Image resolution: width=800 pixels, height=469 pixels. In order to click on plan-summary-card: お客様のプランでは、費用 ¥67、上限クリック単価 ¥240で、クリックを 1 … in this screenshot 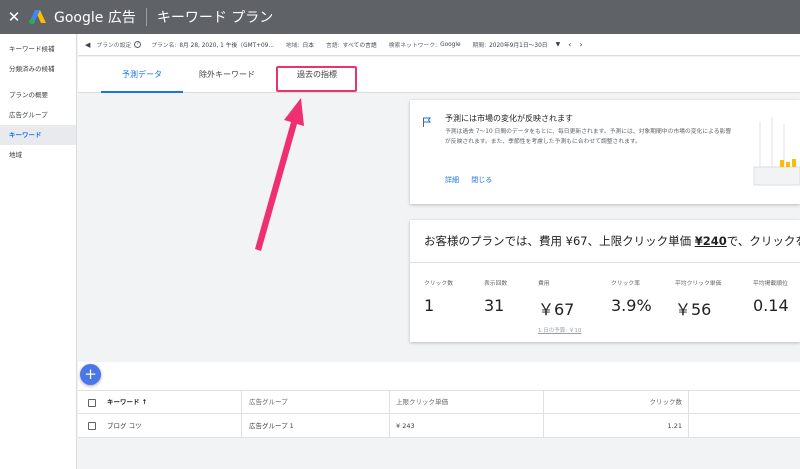, I will do `click(605, 281)`.